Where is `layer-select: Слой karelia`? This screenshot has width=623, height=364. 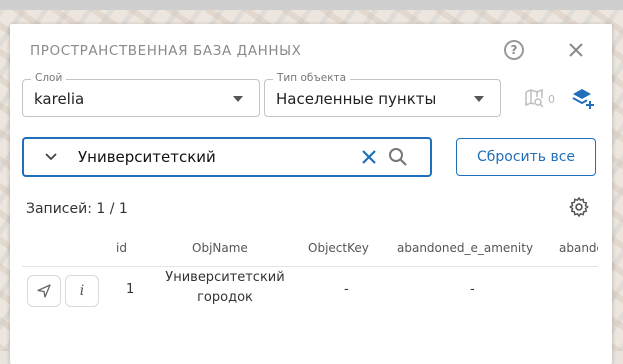 layer-select: Слой karelia is located at coordinates (141, 94).